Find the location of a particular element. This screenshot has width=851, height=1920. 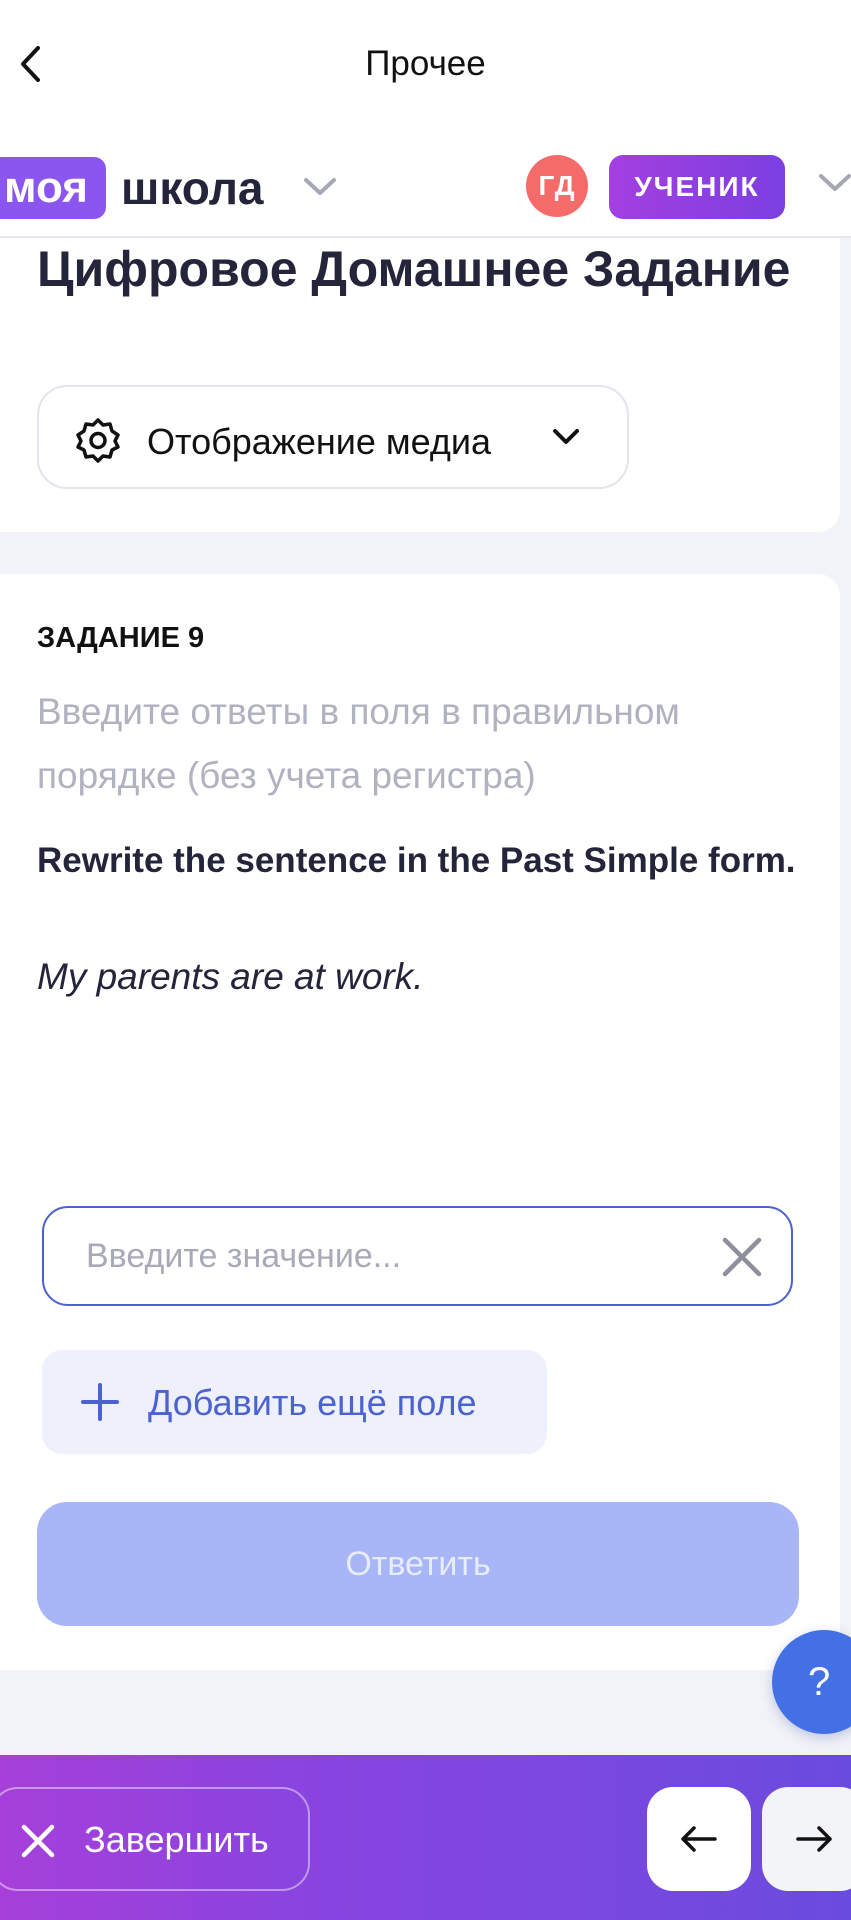

media-display-select: Отображение медиа is located at coordinates (333, 437).